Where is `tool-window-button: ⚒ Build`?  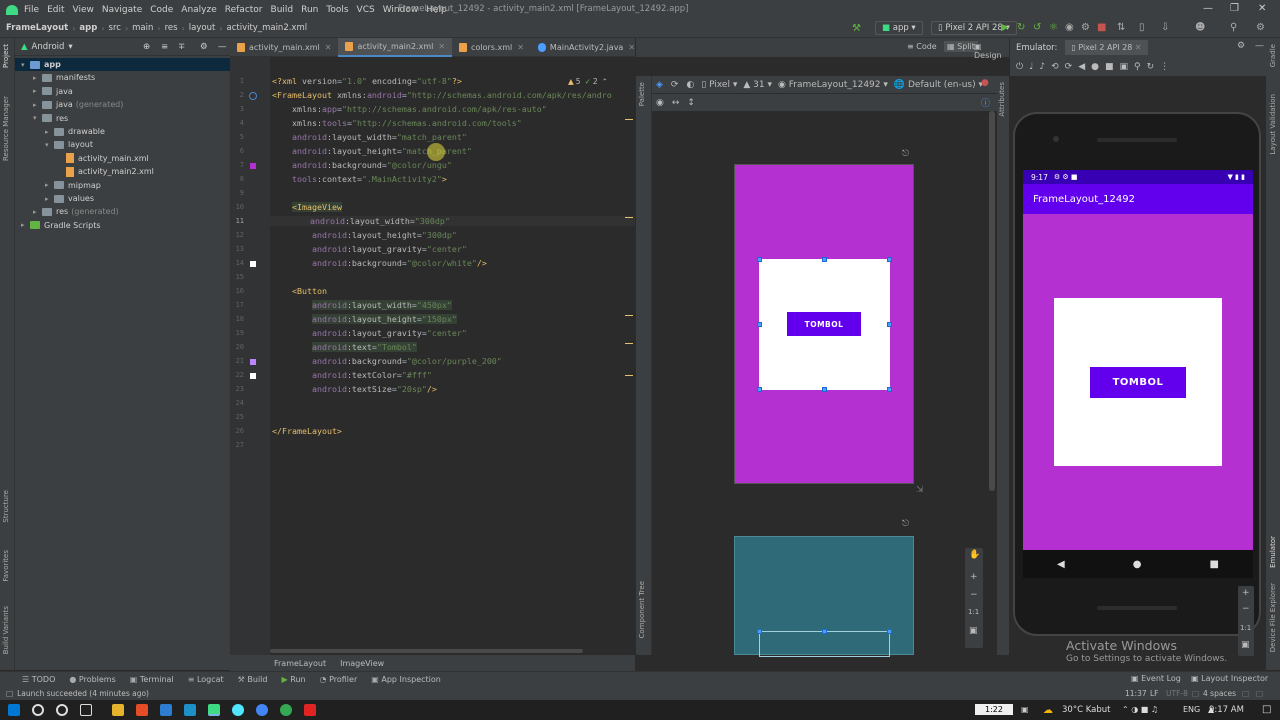
tool-window-button: ⚒ Build is located at coordinates (253, 679).